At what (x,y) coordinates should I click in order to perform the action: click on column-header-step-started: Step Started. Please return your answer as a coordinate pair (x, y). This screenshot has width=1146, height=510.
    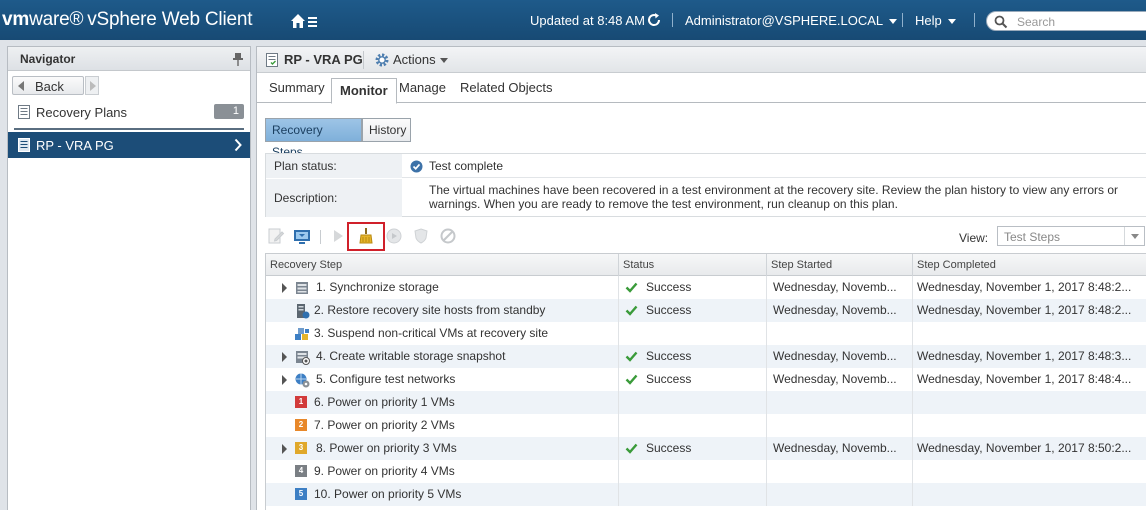
    Looking at the image, I should click on (840, 265).